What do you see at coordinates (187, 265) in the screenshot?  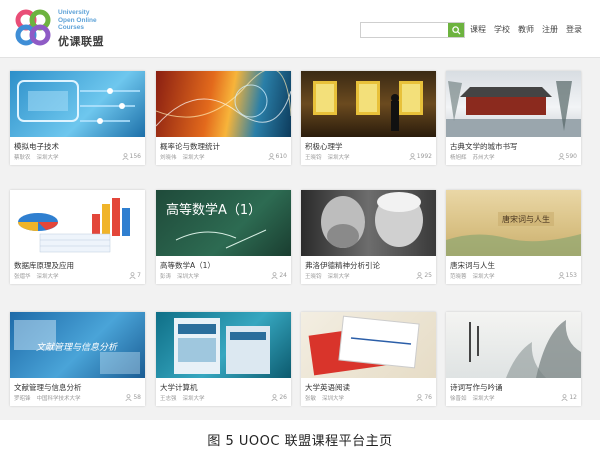 I see `course-title: 高等数学A（1）` at bounding box center [187, 265].